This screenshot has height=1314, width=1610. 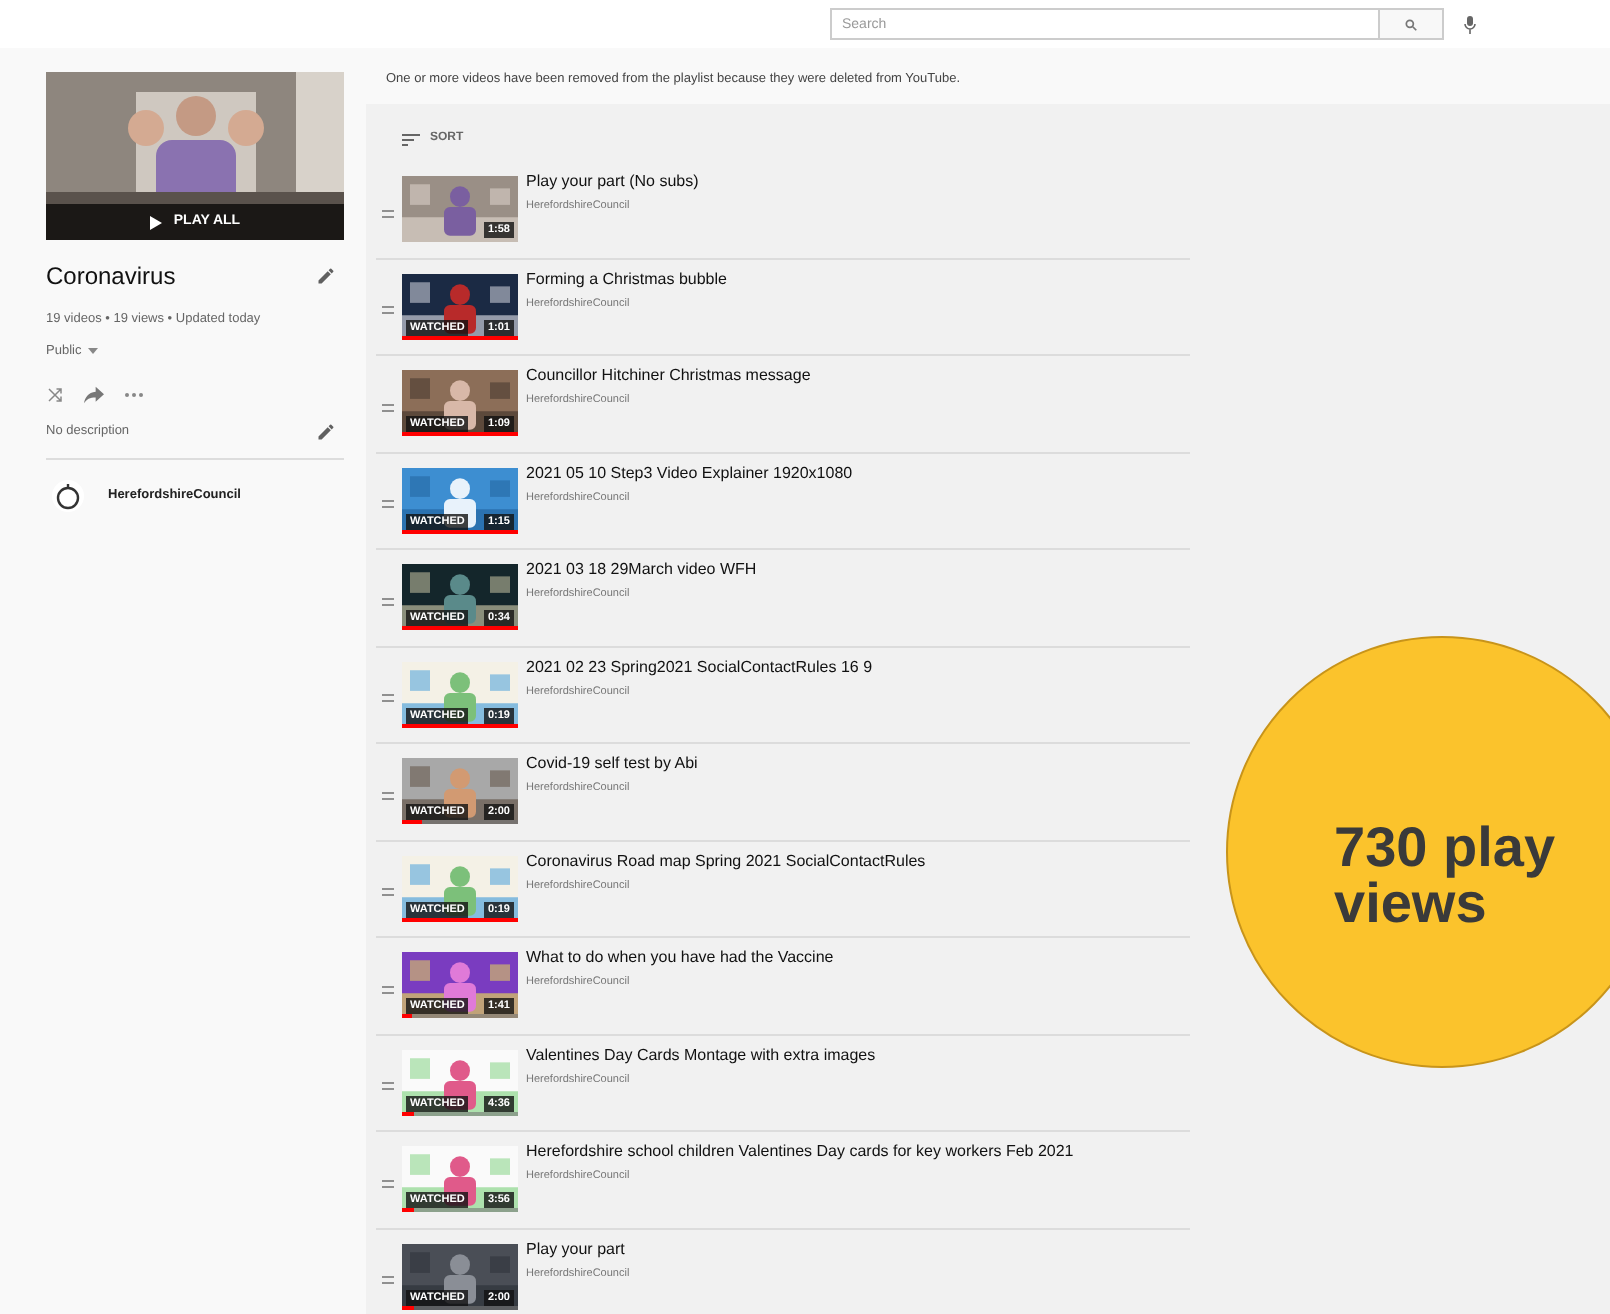 I want to click on video-title: Coronavirus Road map Spring 2021 SocialContactRules, so click(x=726, y=861).